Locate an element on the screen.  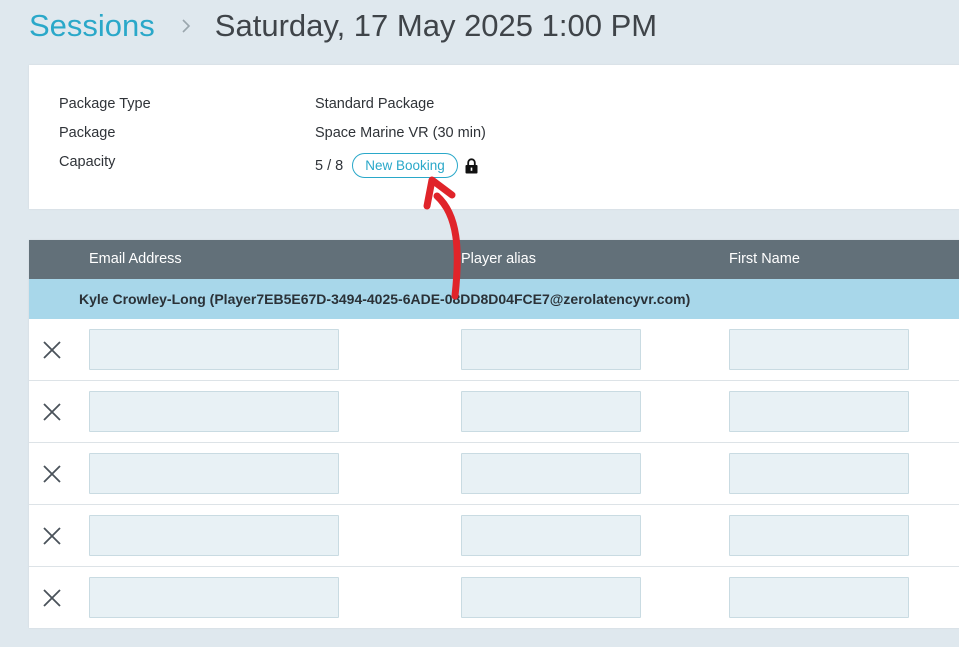
column-header-player-alias: Player alias is located at coordinates (498, 259).